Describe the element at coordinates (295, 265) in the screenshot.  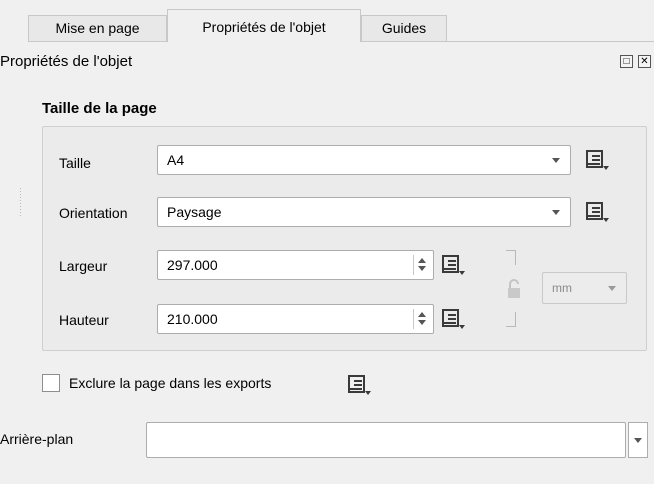
I see `width-spinbox: 297.000` at that location.